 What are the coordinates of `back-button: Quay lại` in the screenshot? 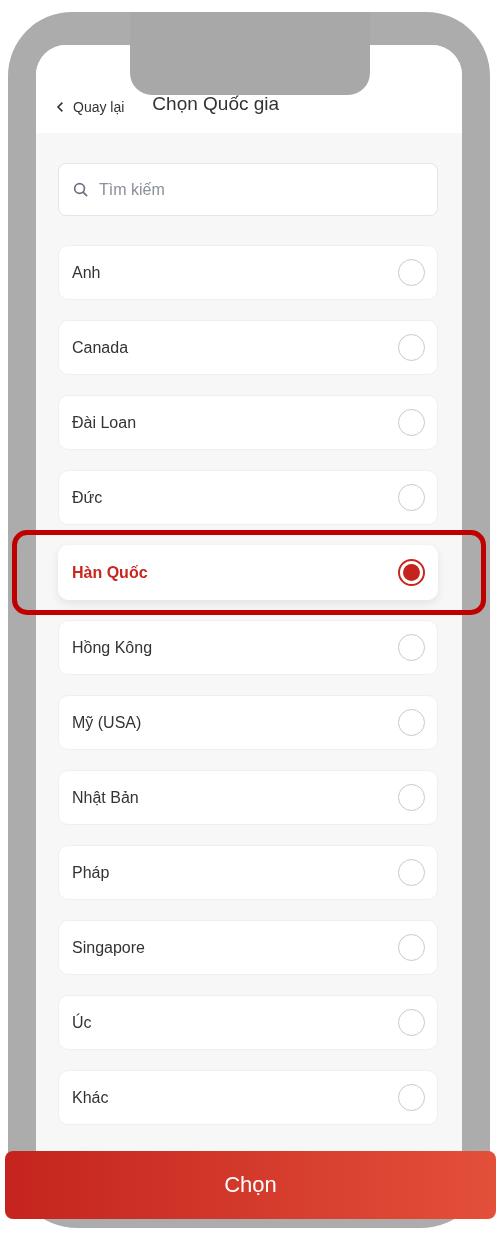 It's located at (90, 107).